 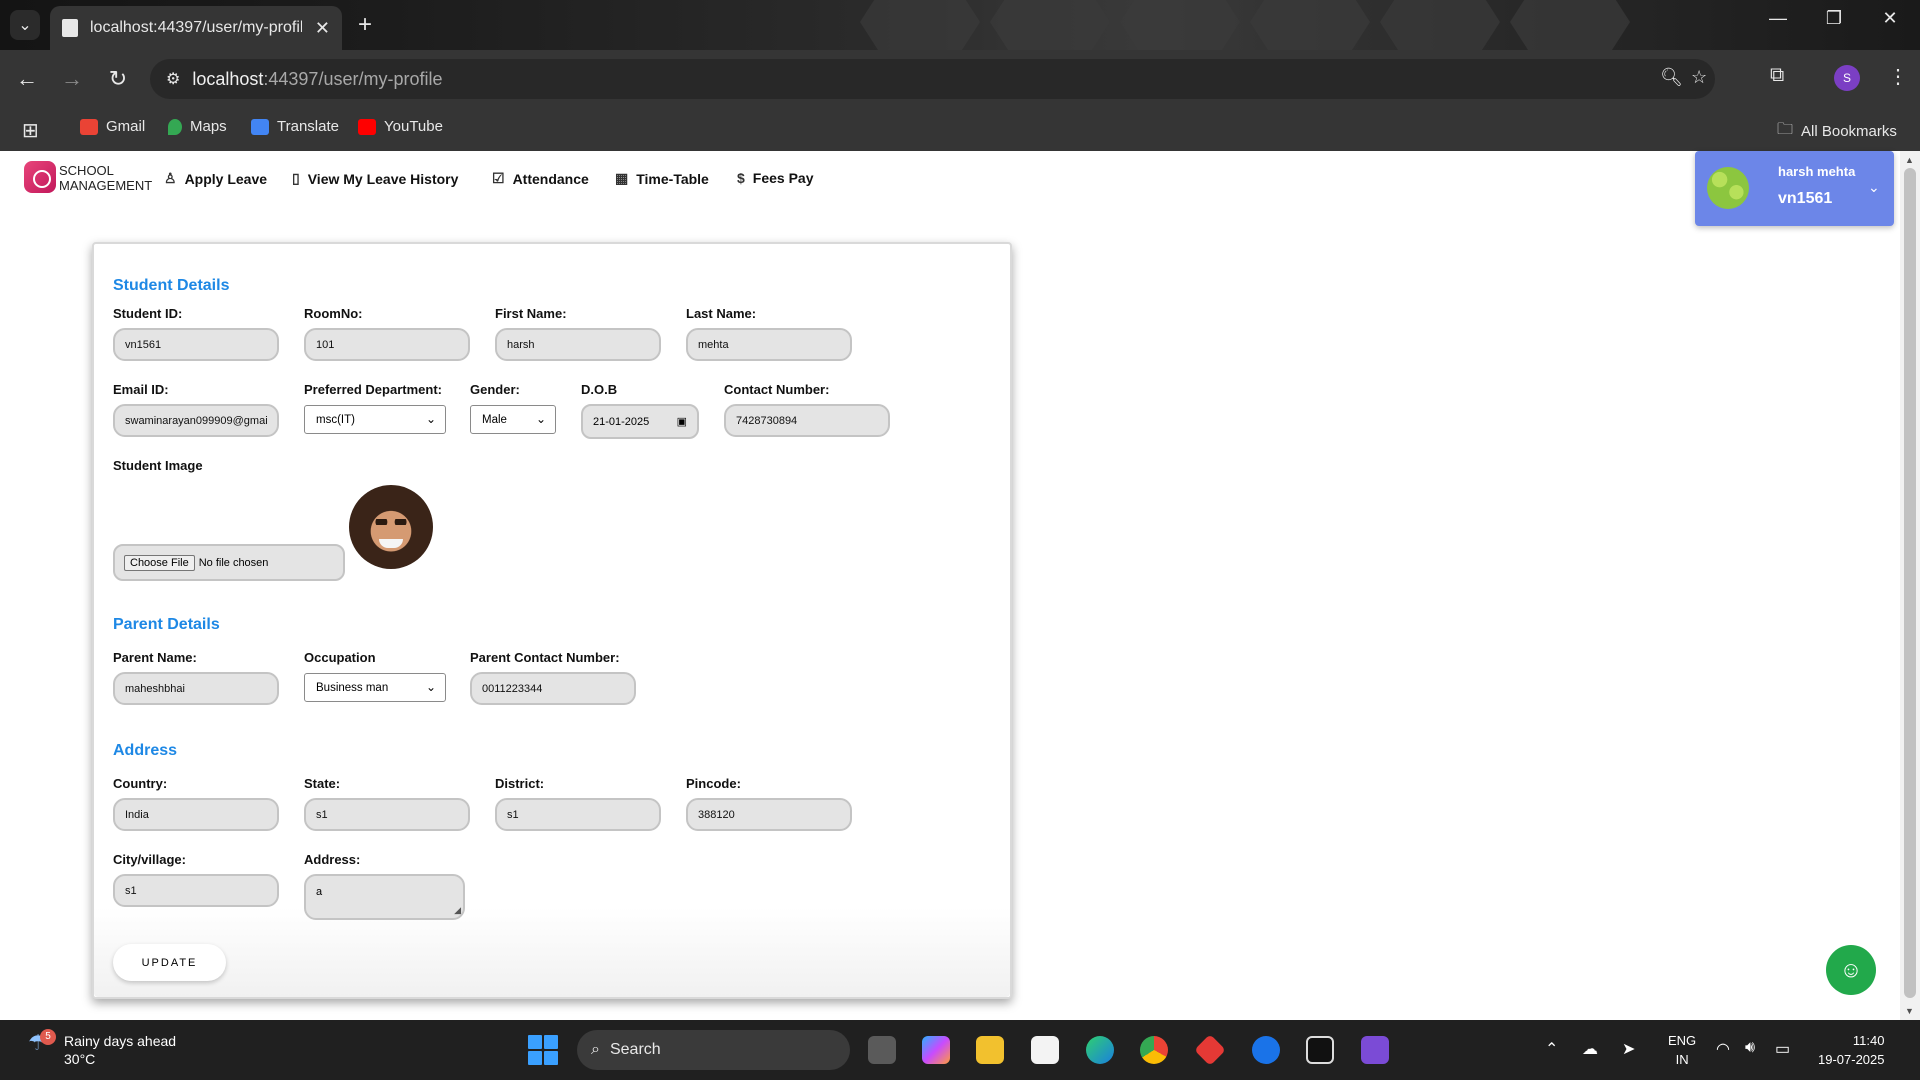 What do you see at coordinates (322, 28) in the screenshot?
I see `close-tab-icon: ✕` at bounding box center [322, 28].